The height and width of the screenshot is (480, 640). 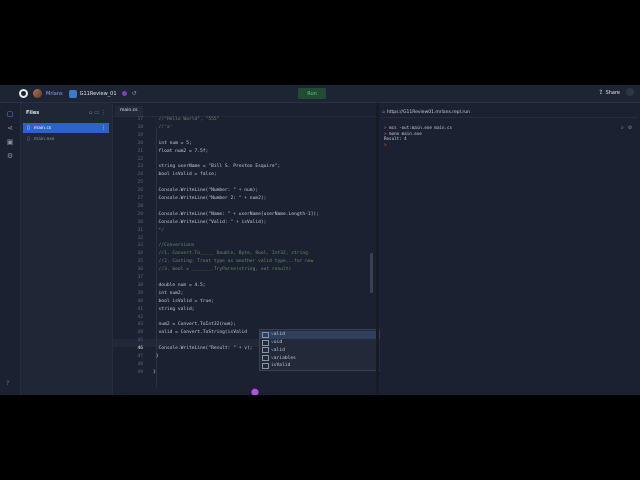 What do you see at coordinates (140, 262) in the screenshot?
I see `line-number: 35` at bounding box center [140, 262].